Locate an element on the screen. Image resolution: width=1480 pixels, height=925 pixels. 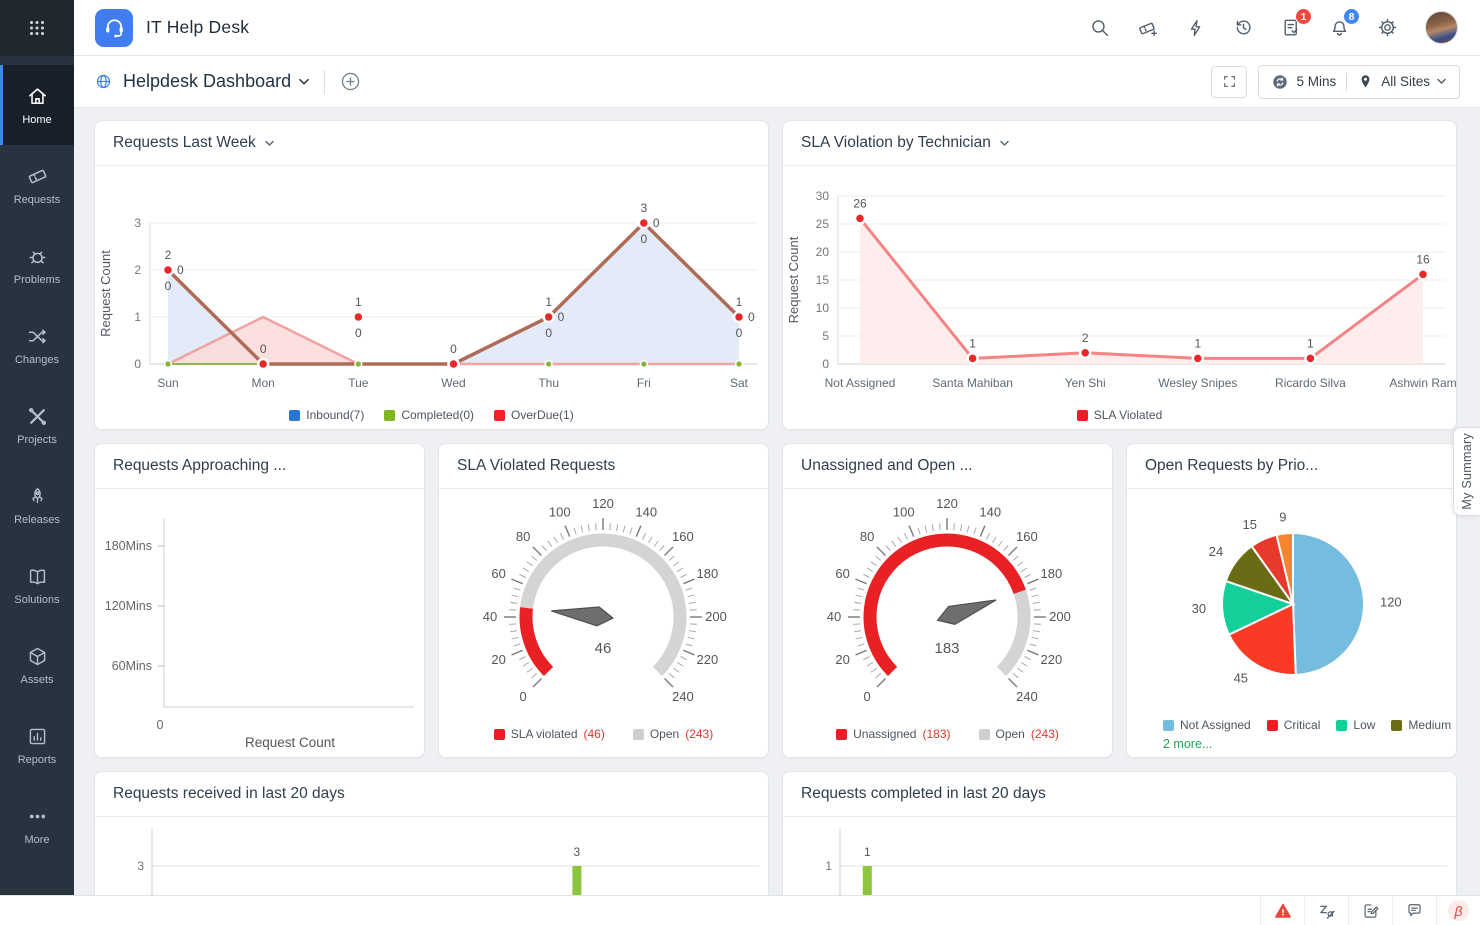
svg-text: 20 is located at coordinates (823, 252).